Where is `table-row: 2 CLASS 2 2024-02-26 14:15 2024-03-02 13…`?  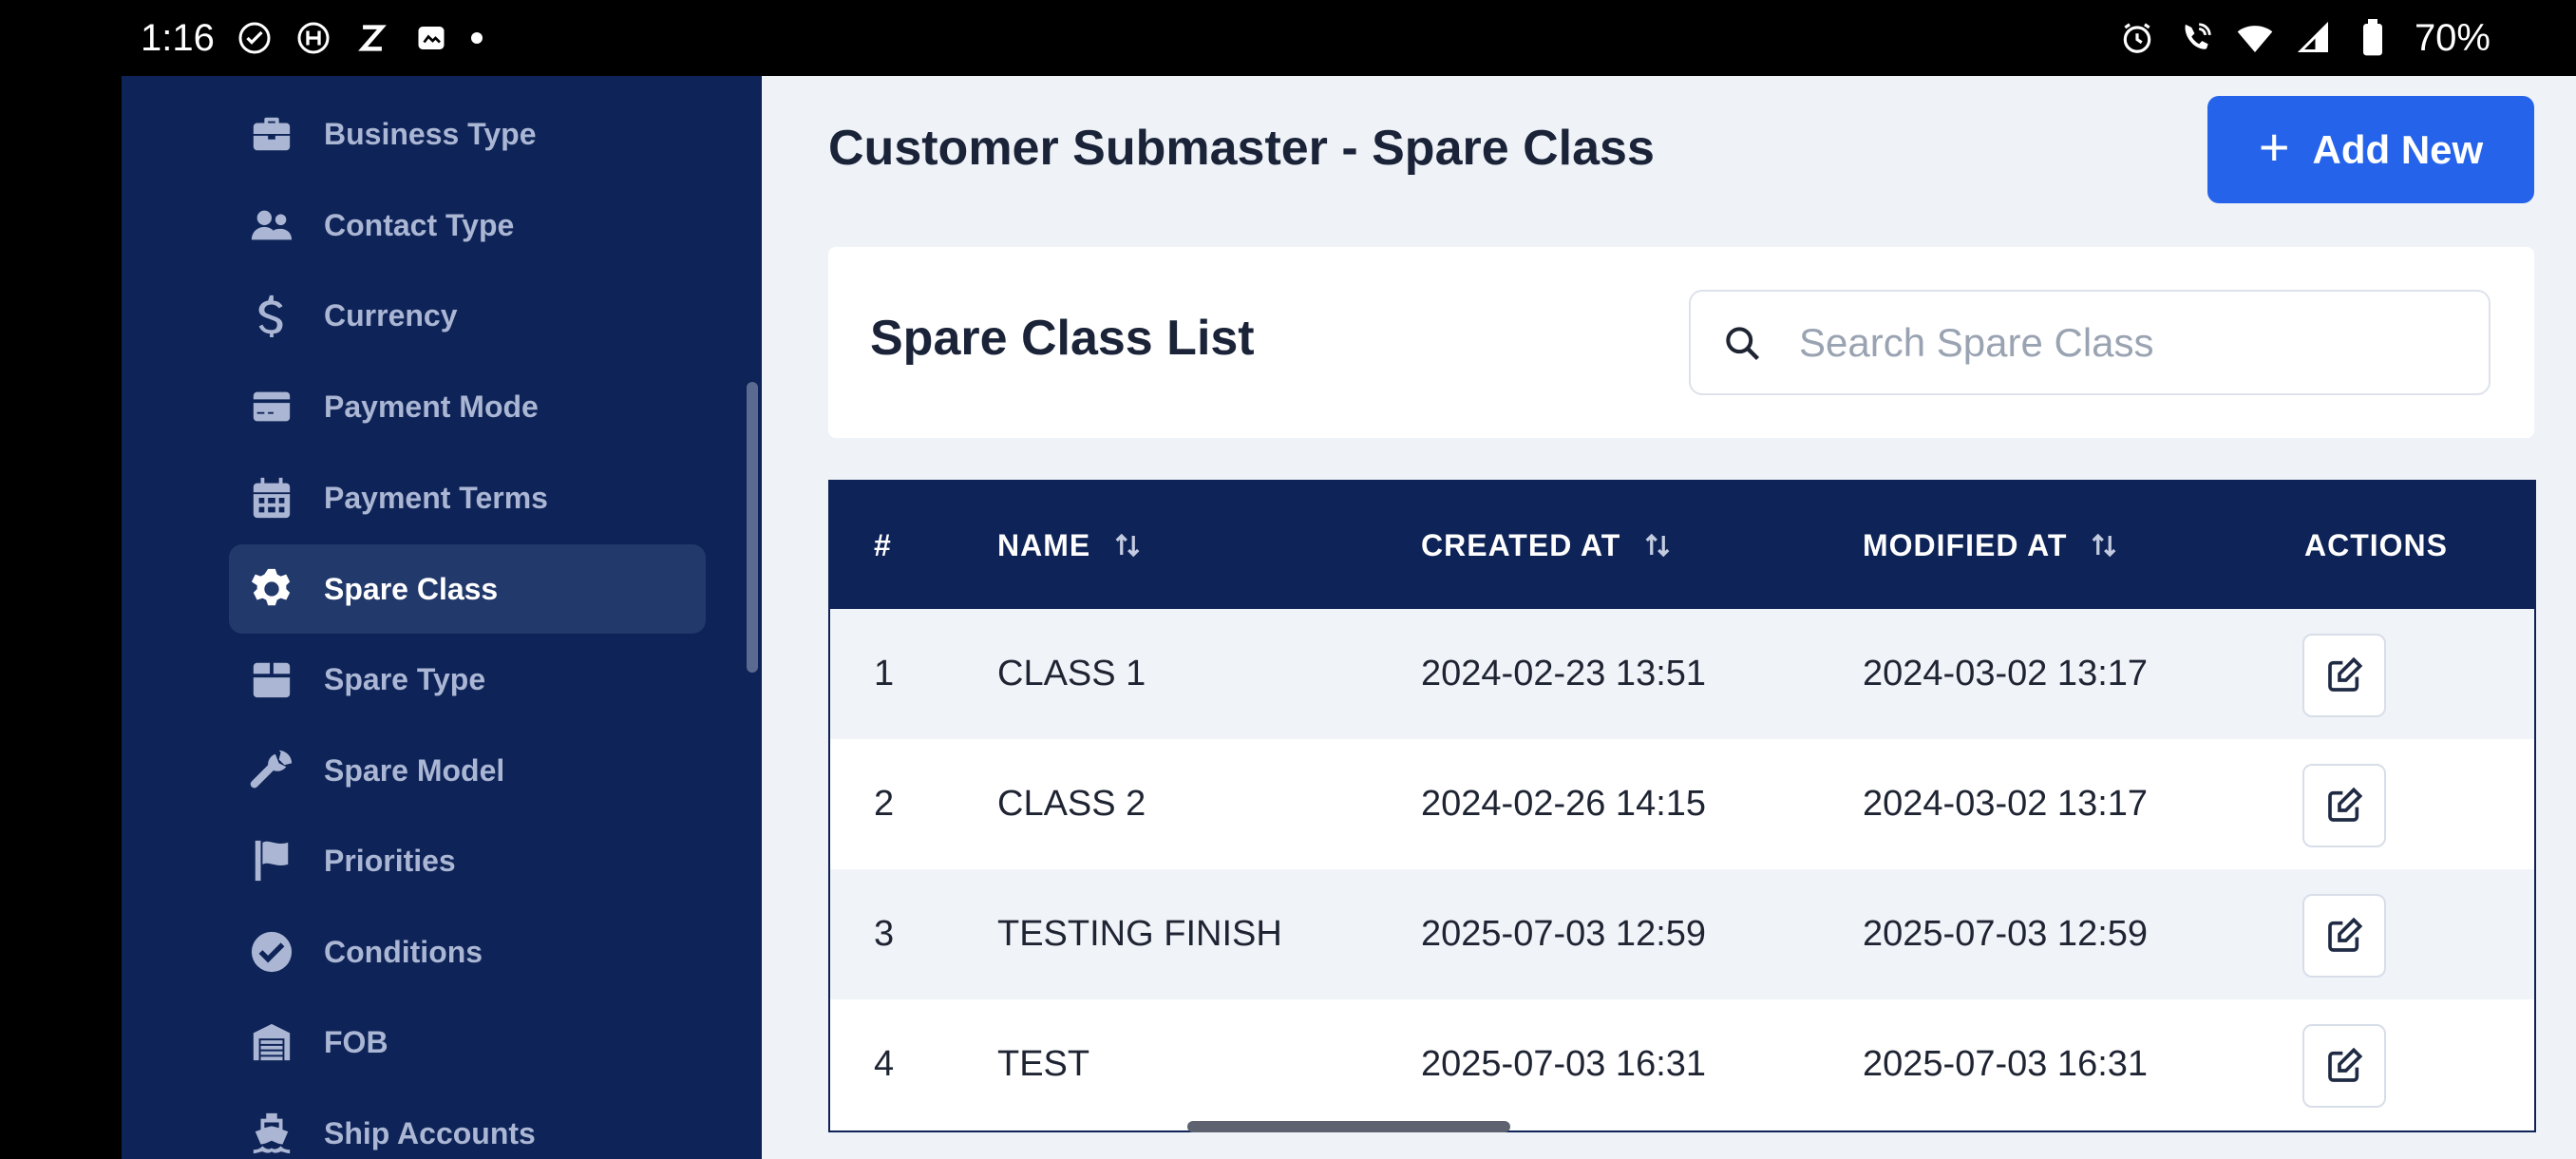 table-row: 2 CLASS 2 2024-02-26 14:15 2024-03-02 13… is located at coordinates (1682, 804).